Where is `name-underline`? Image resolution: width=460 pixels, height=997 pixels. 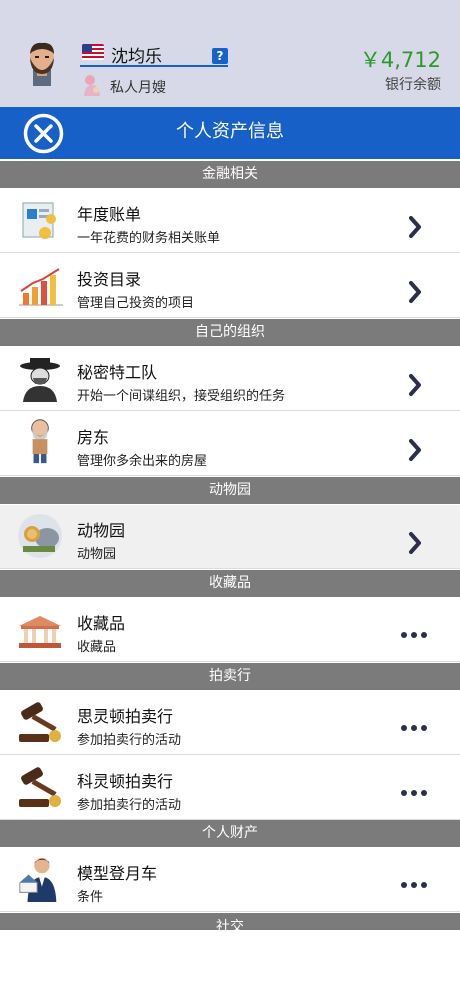 name-underline is located at coordinates (154, 66).